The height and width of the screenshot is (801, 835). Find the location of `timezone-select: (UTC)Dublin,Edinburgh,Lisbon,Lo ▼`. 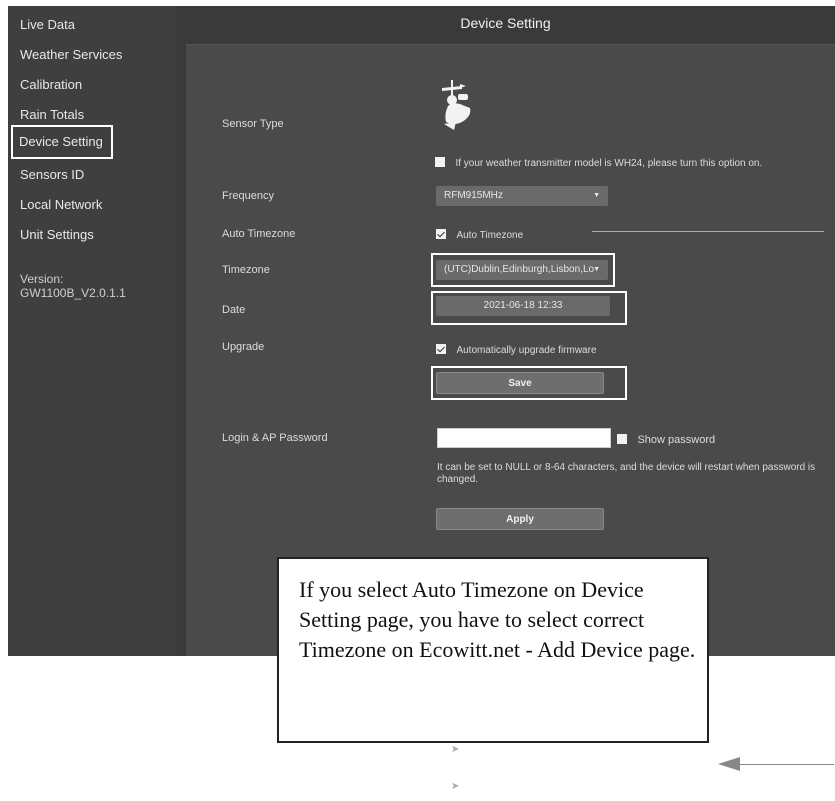

timezone-select: (UTC)Dublin,Edinburgh,Lisbon,Lo ▼ is located at coordinates (522, 270).